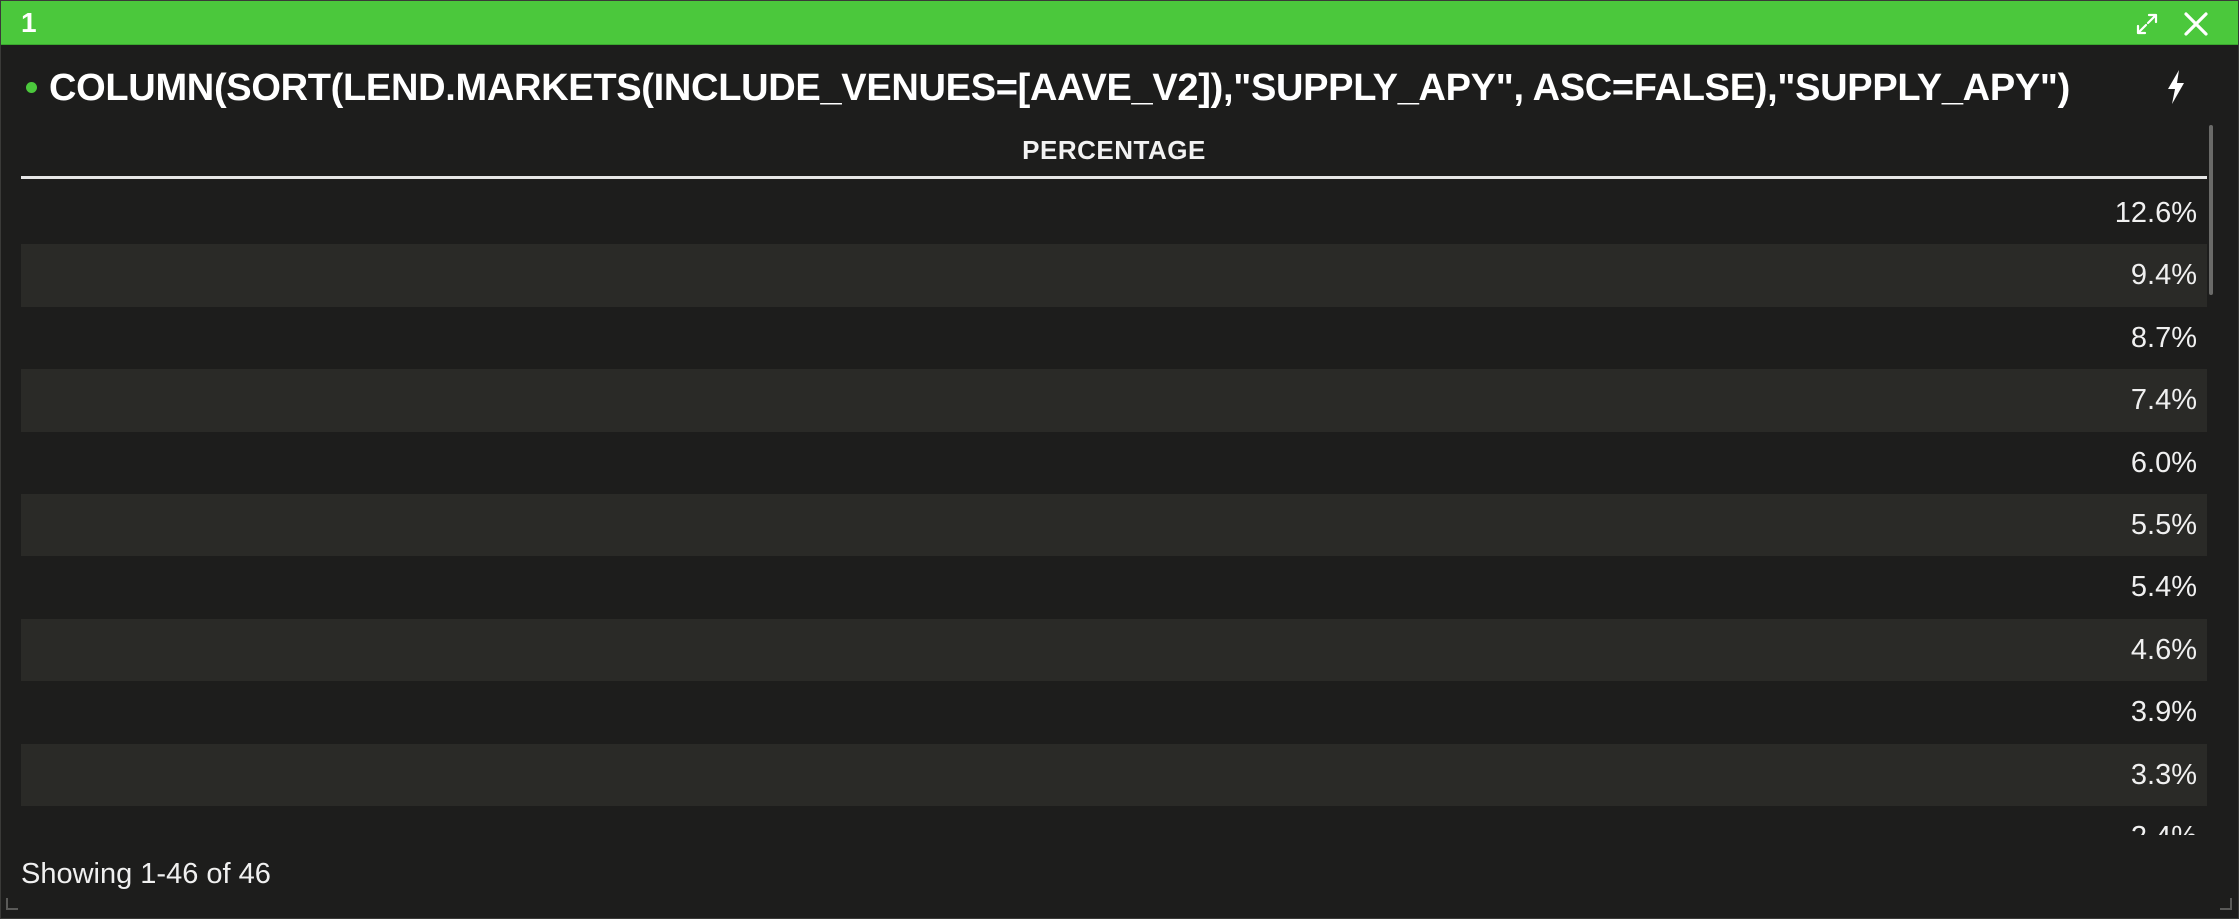 This screenshot has width=2239, height=919. I want to click on column-header: PERCENTAGE, so click(1114, 151).